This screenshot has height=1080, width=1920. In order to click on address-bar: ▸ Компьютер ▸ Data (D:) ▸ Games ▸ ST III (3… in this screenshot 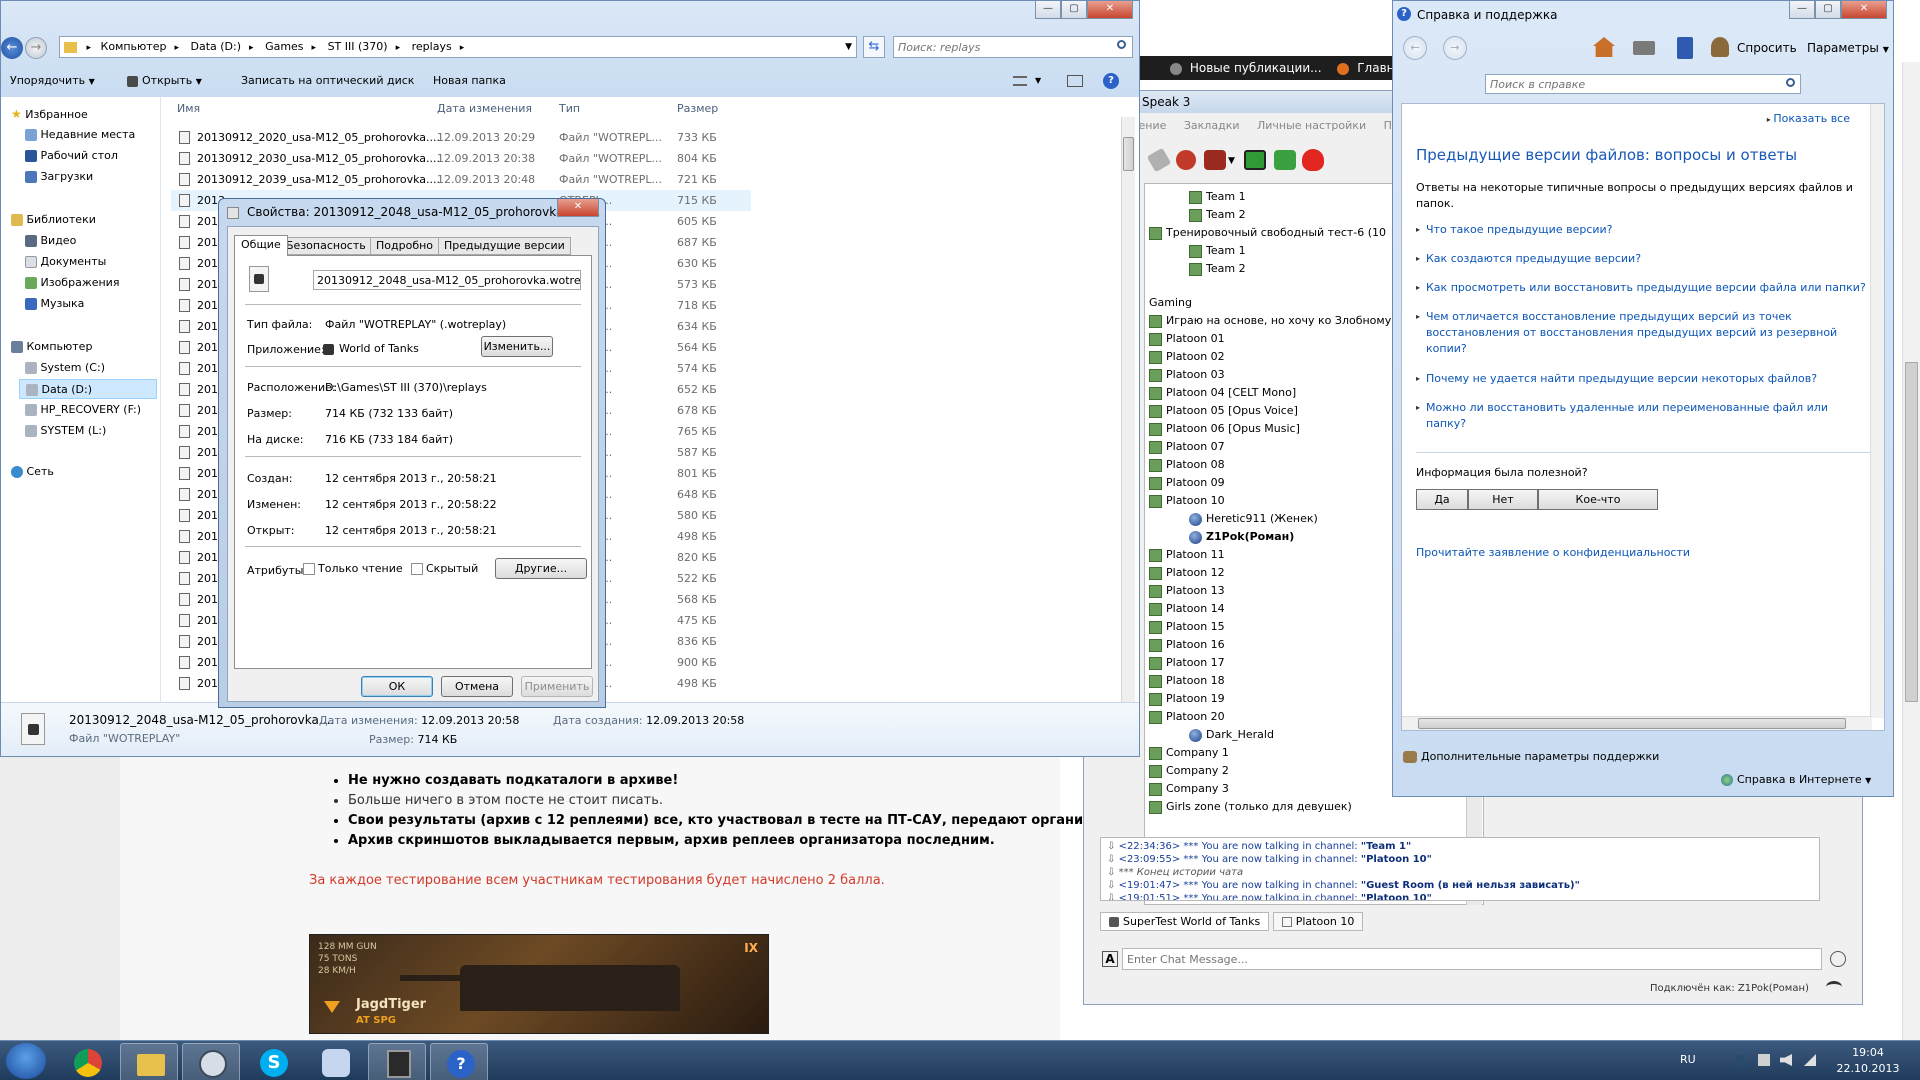, I will do `click(458, 47)`.